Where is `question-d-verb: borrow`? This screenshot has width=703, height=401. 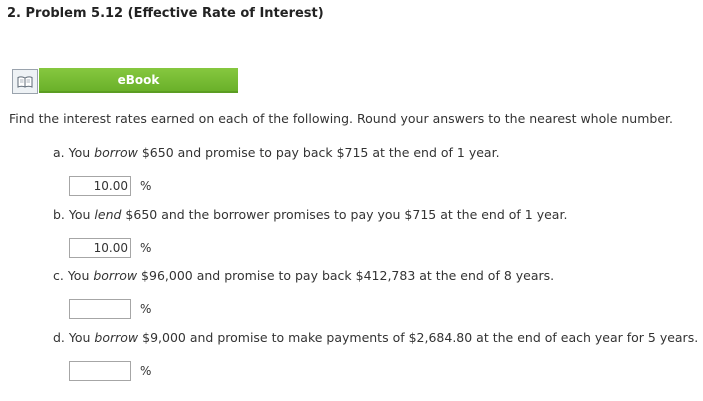 question-d-verb: borrow is located at coordinates (116, 337).